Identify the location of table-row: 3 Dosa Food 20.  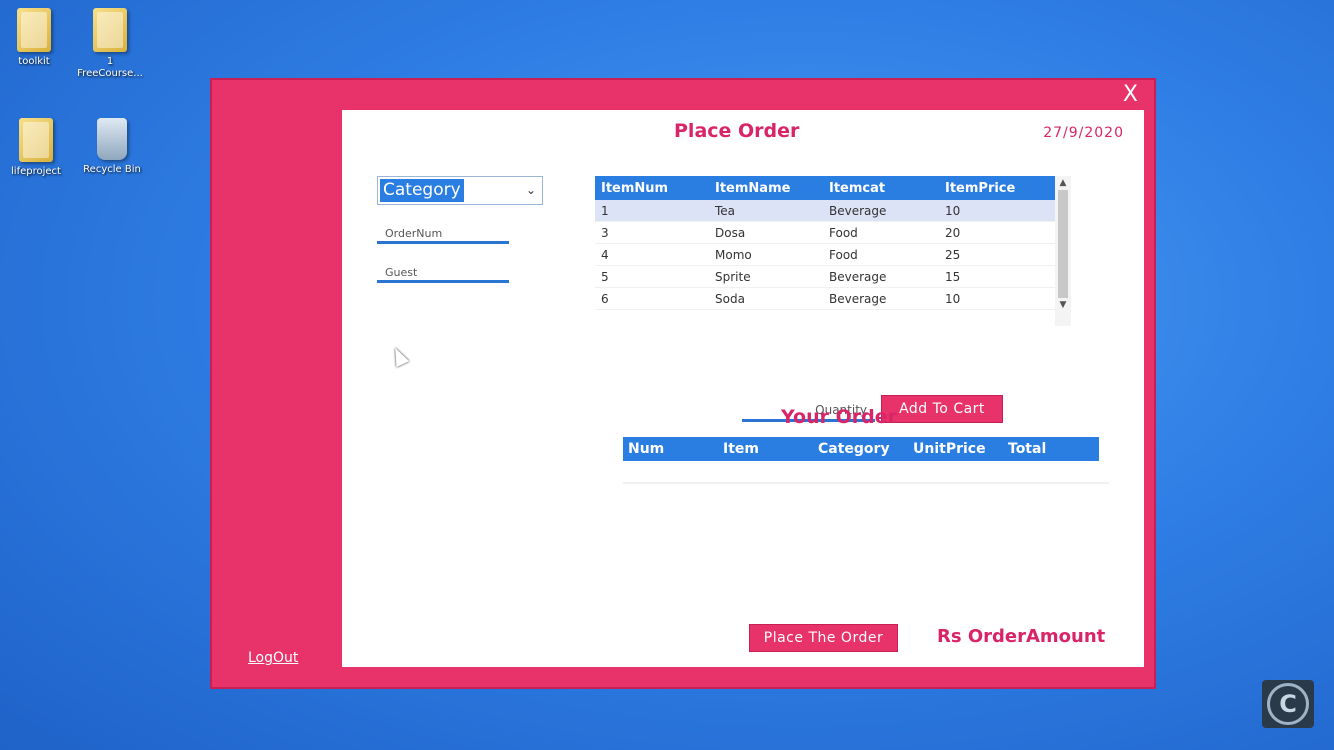
(825, 233).